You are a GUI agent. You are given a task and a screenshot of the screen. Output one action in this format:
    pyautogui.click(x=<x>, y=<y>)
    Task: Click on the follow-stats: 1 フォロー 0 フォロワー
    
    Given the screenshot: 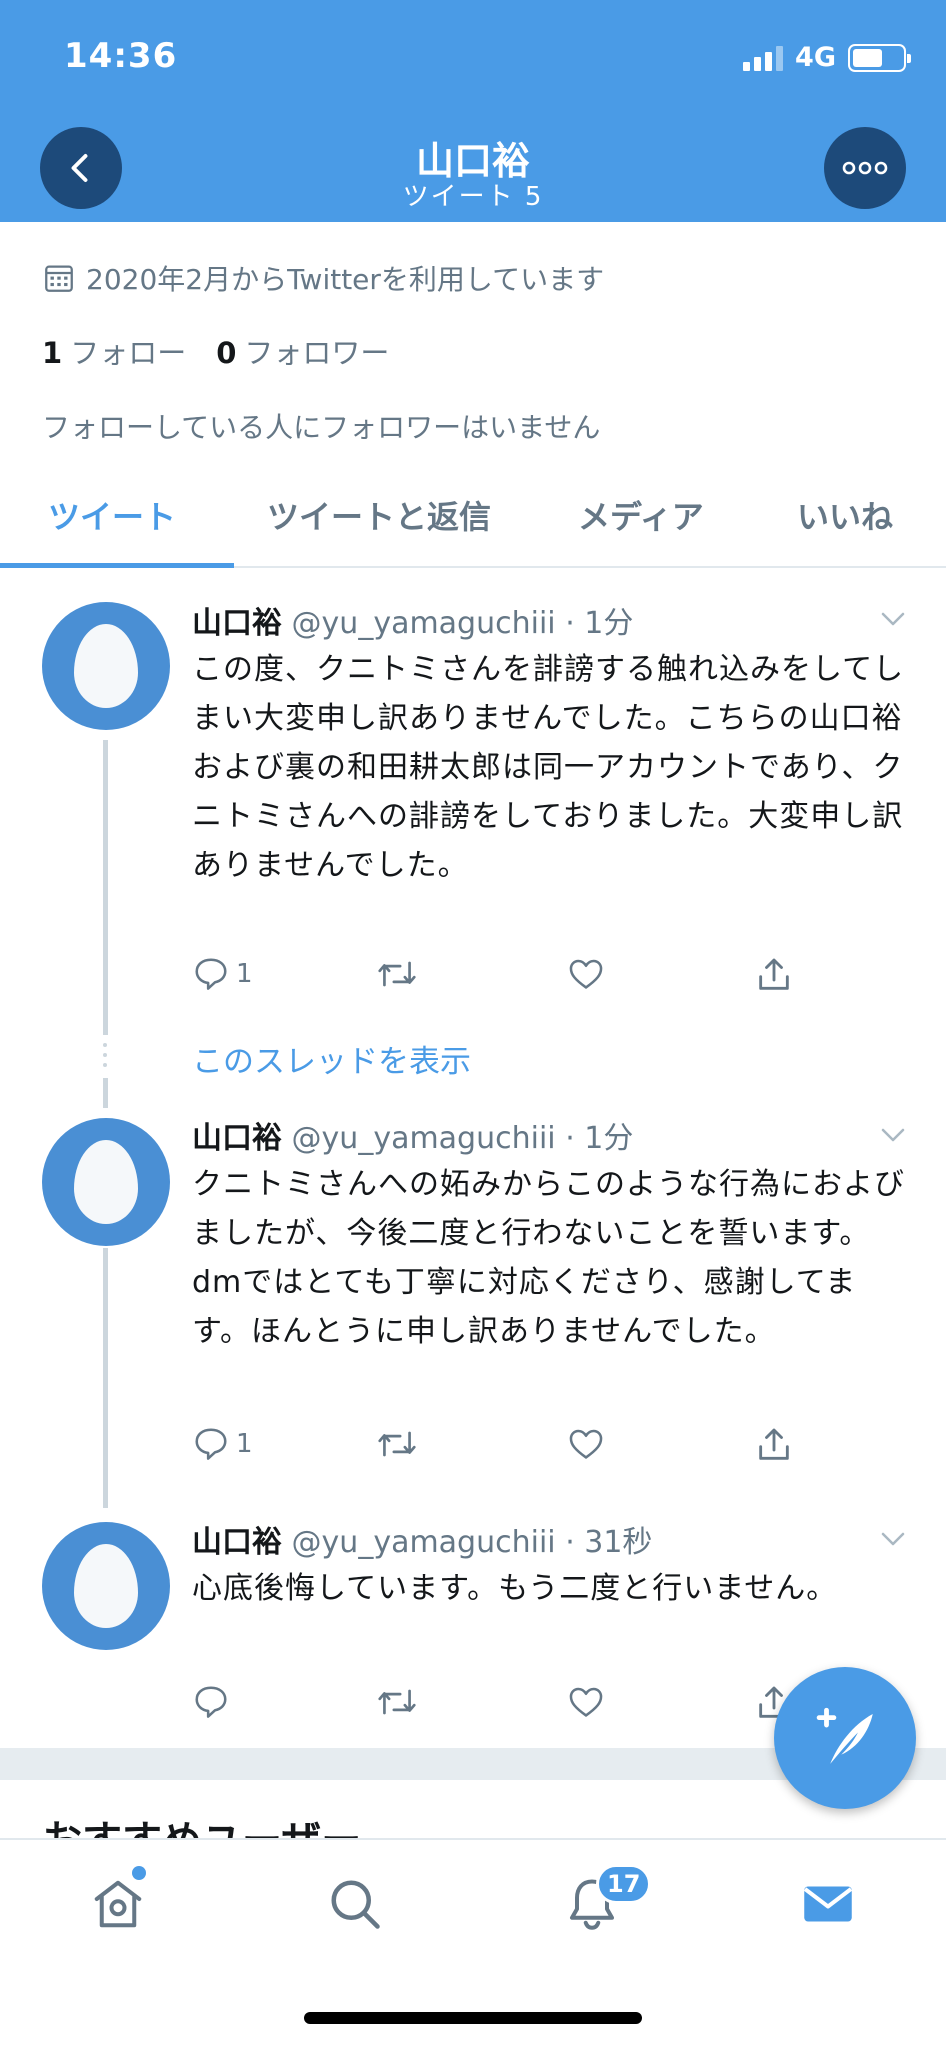 What is the action you would take?
    pyautogui.click(x=215, y=351)
    